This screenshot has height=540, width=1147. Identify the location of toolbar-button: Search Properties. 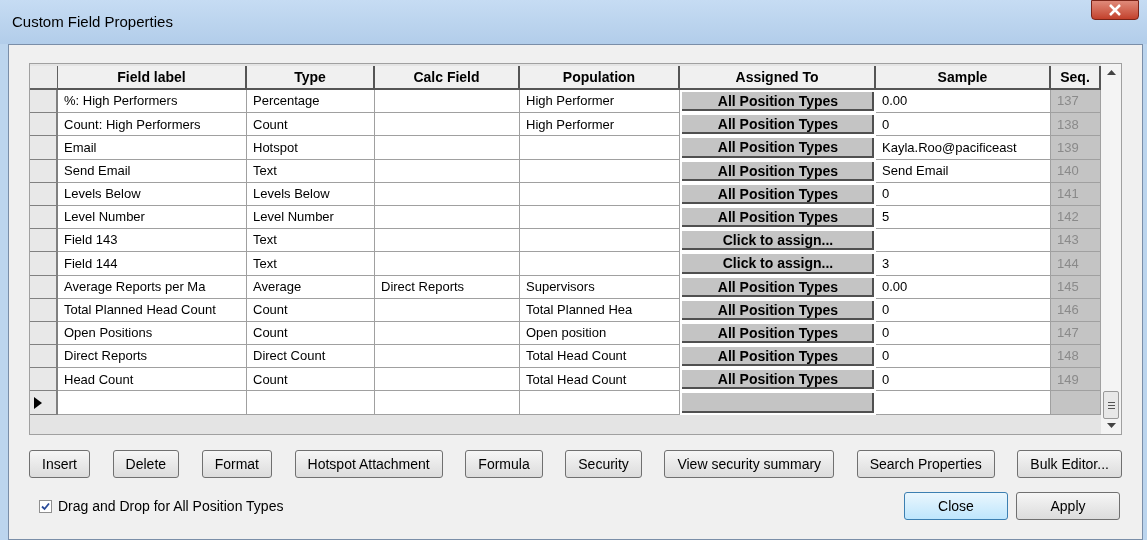
(925, 464).